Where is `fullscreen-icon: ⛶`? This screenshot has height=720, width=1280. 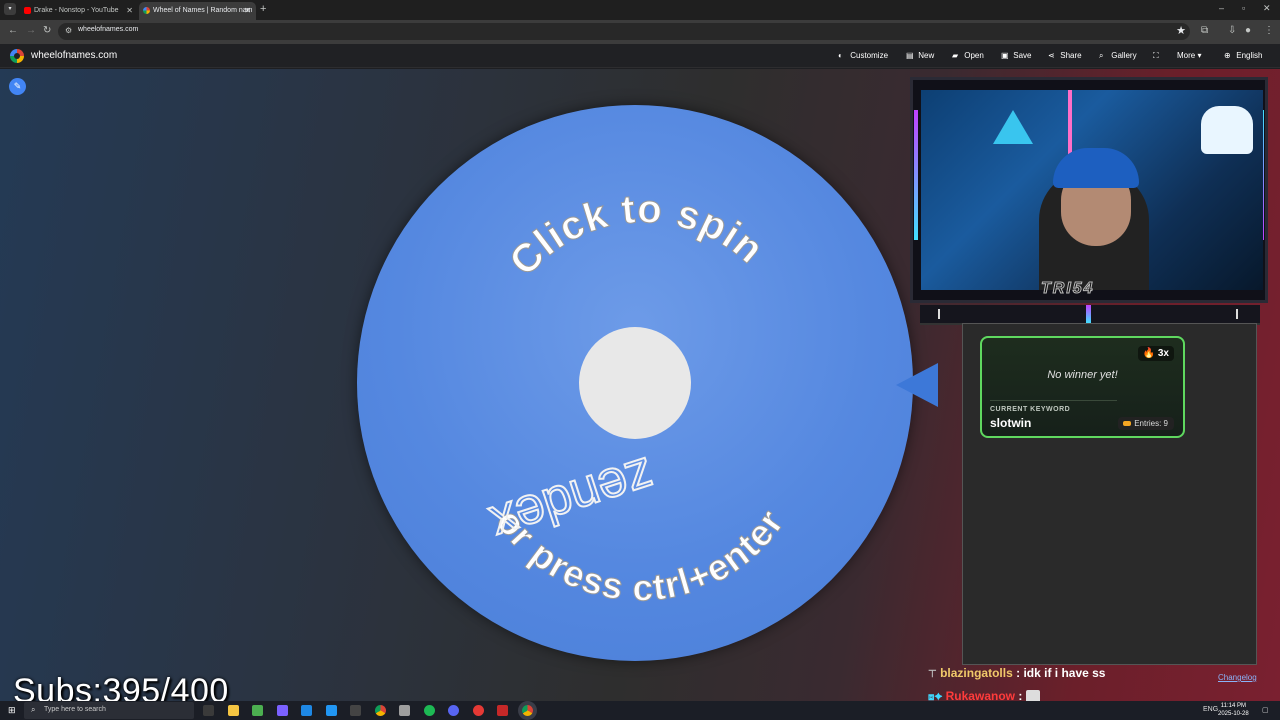 fullscreen-icon: ⛶ is located at coordinates (1156, 55).